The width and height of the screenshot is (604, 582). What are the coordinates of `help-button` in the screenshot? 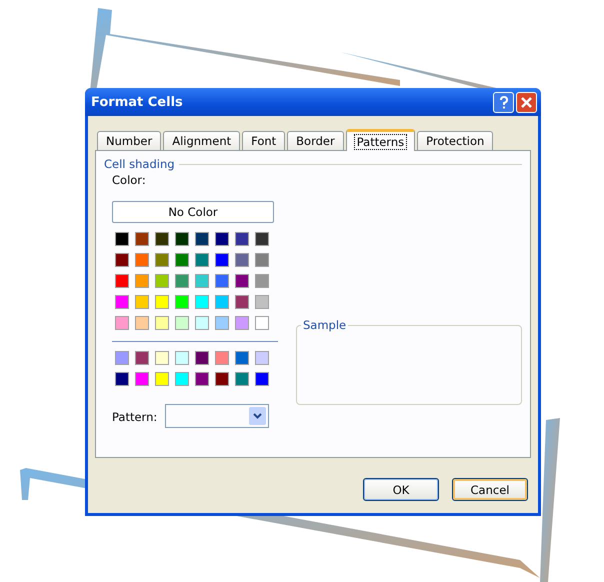 It's located at (503, 102).